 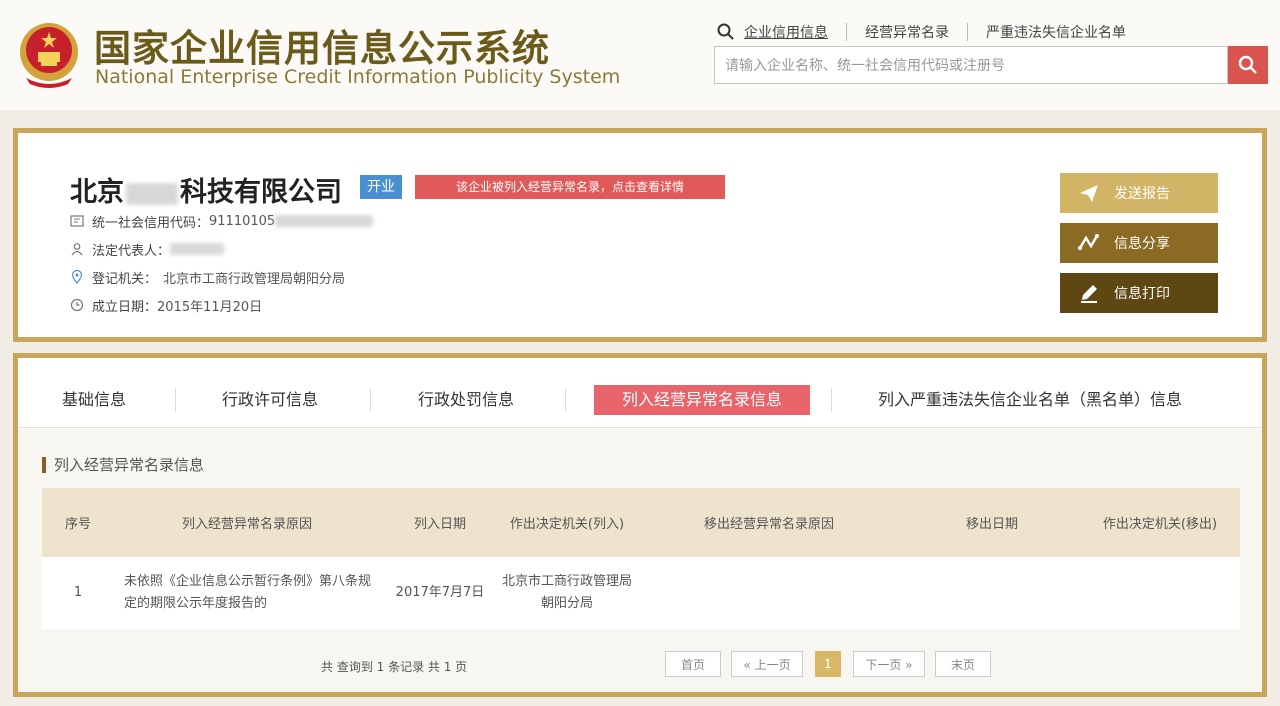 What do you see at coordinates (381, 187) in the screenshot?
I see `status-badge: 开业` at bounding box center [381, 187].